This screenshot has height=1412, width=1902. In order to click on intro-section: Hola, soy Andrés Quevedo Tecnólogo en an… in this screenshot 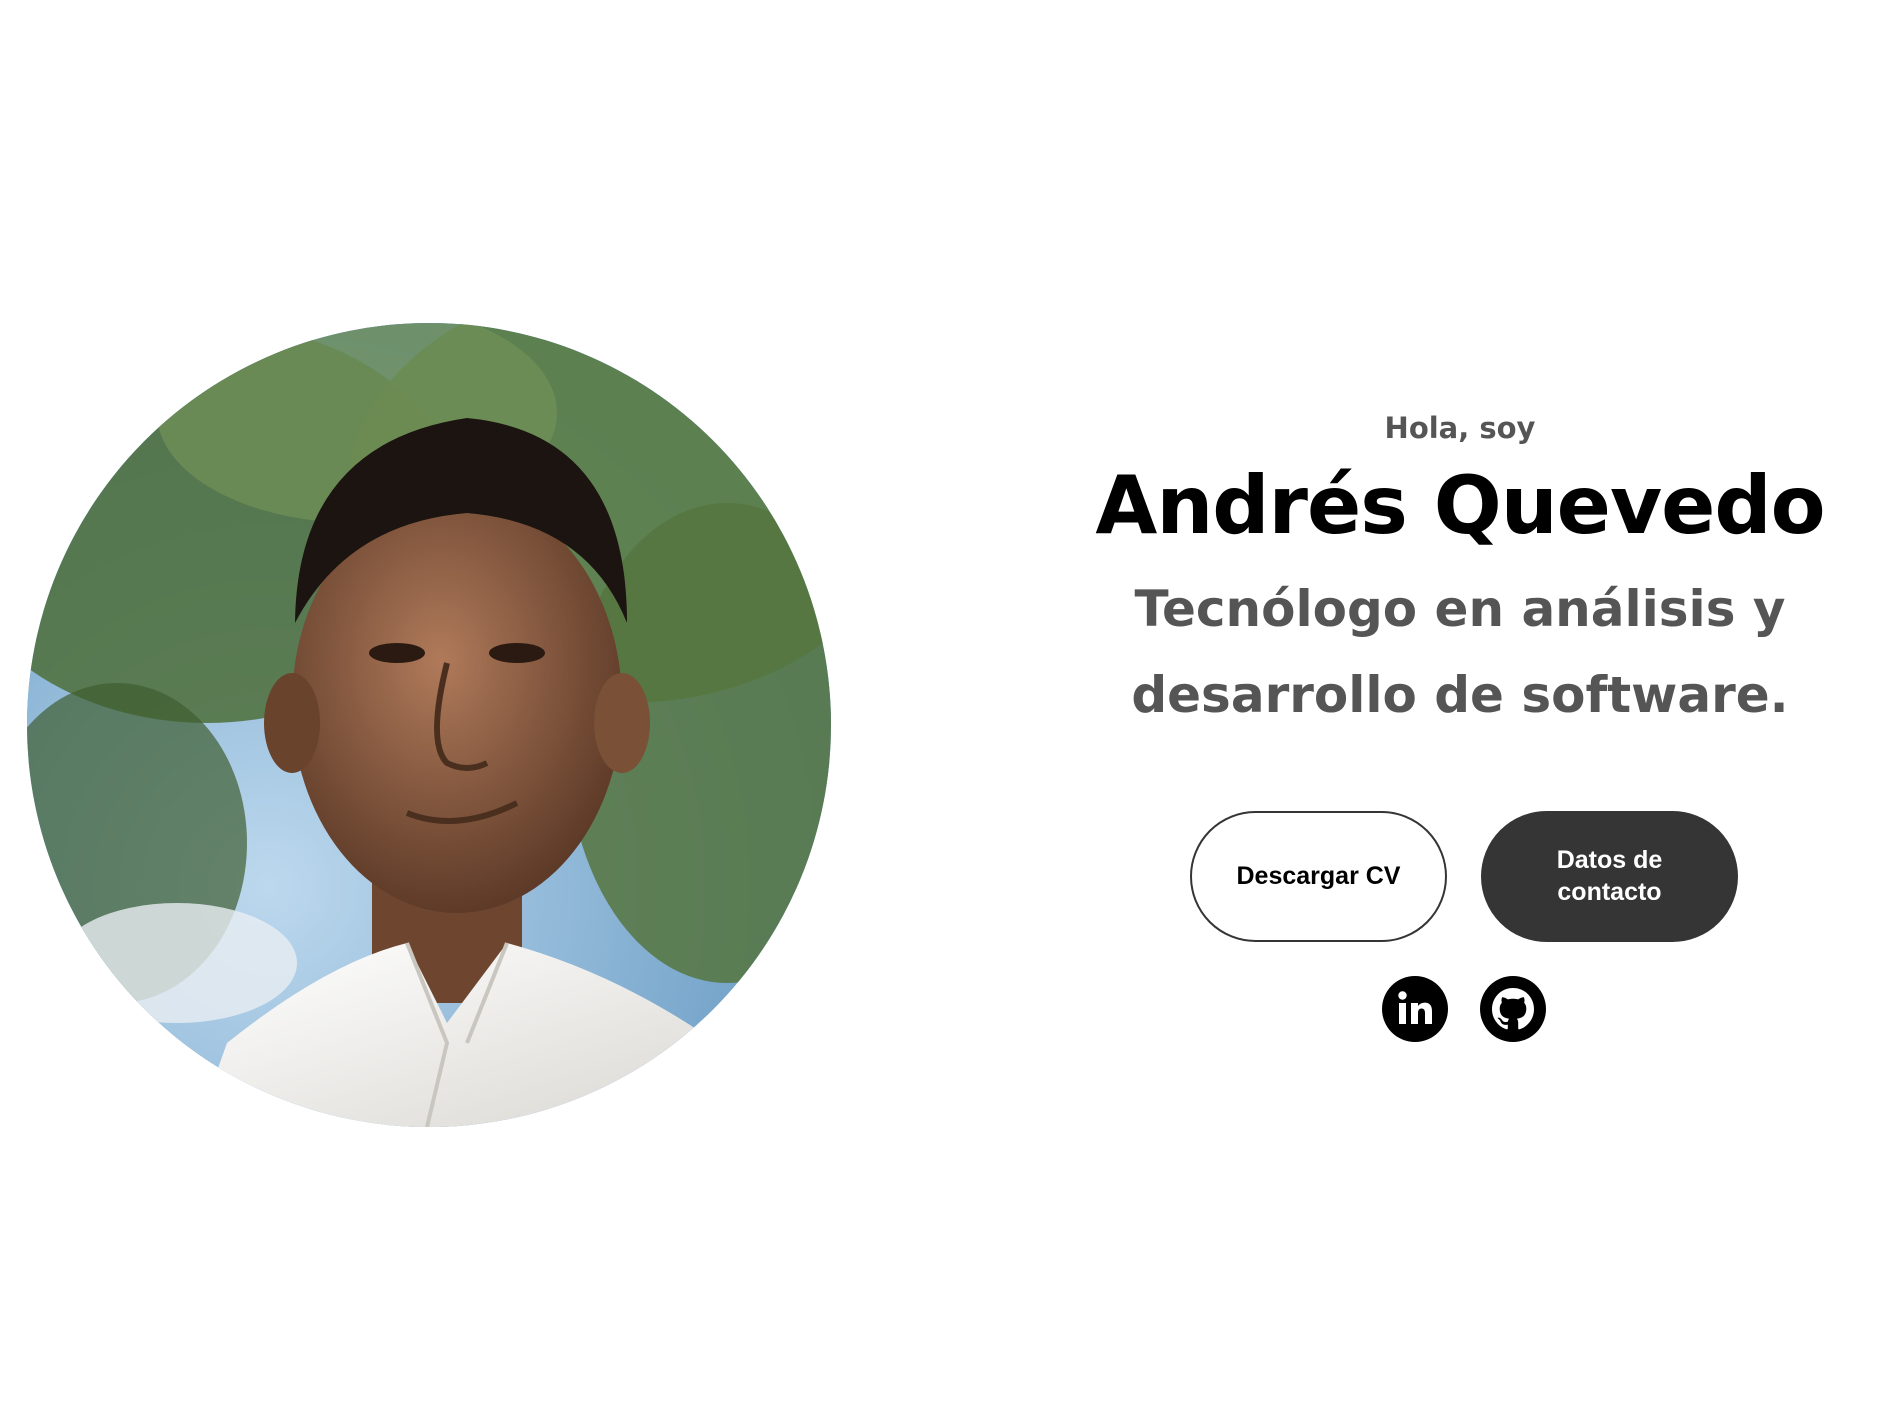, I will do `click(1460, 574)`.